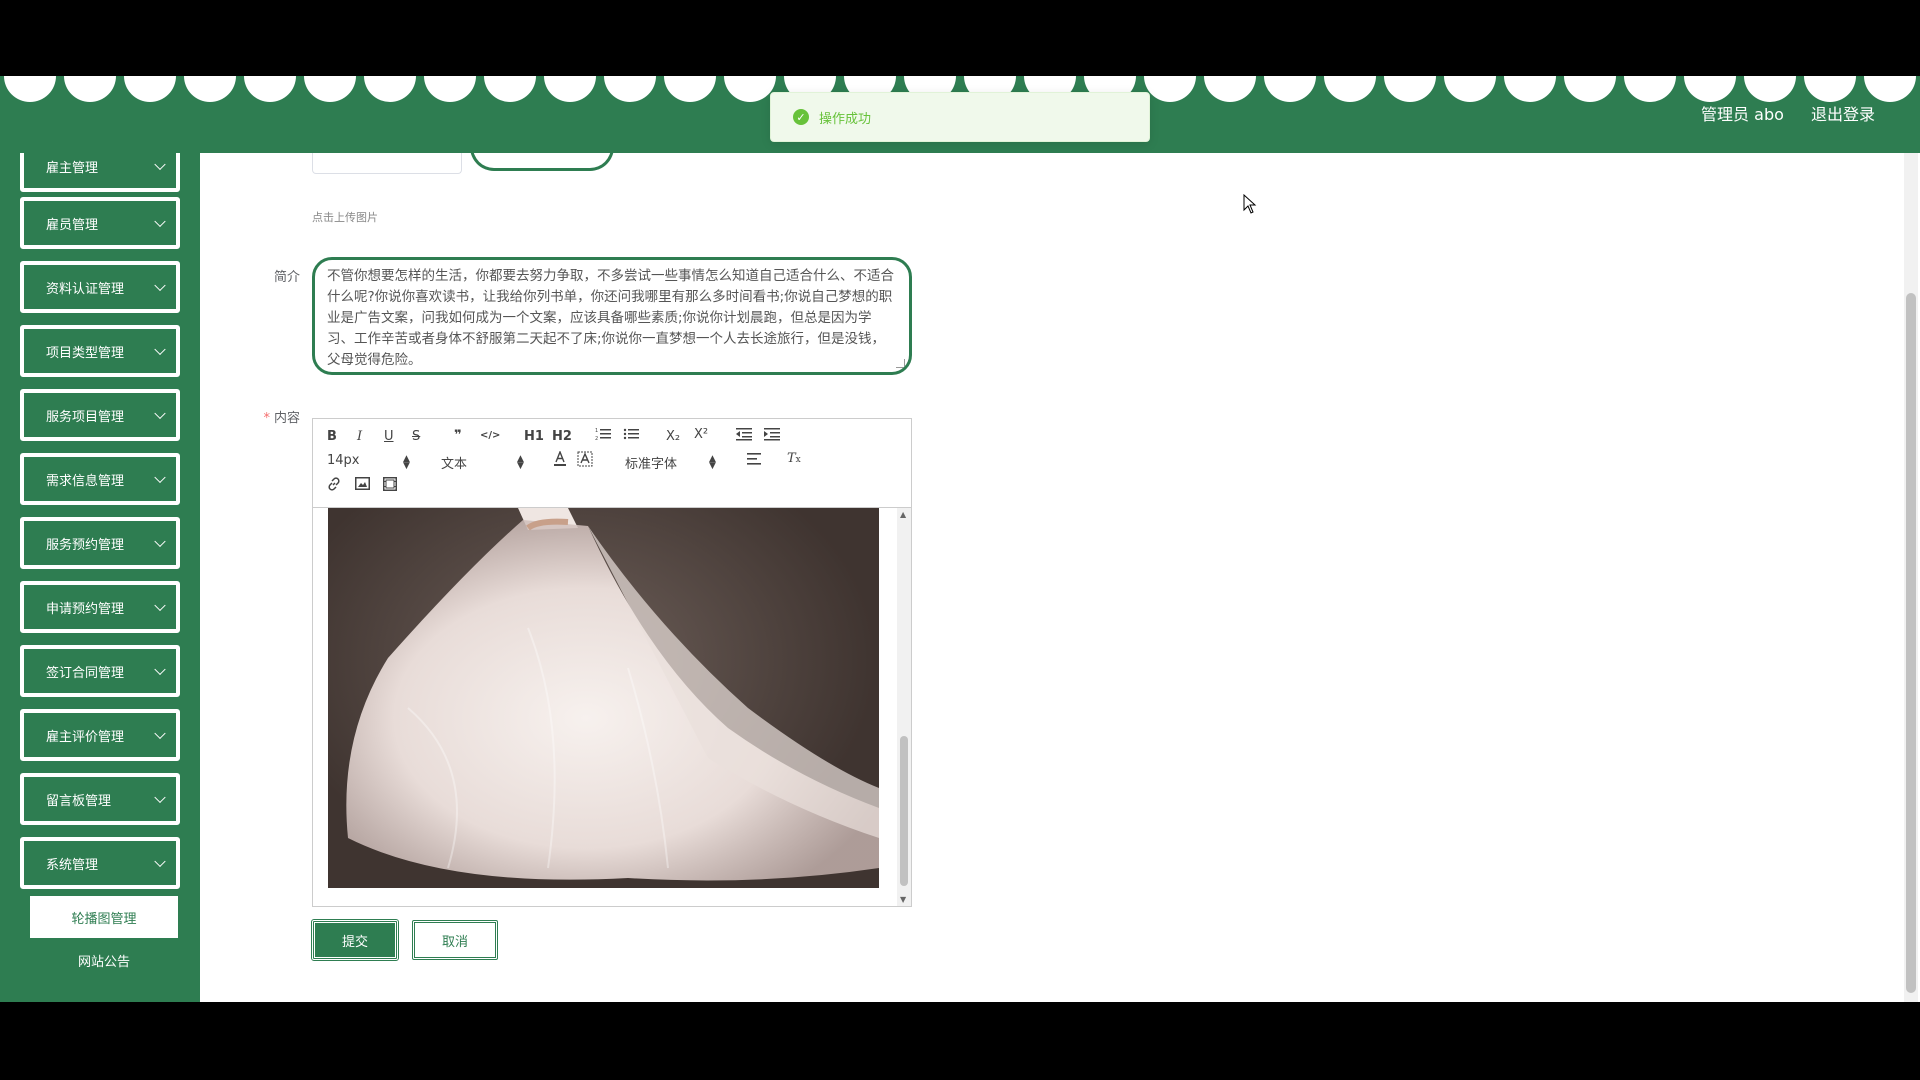 The height and width of the screenshot is (1080, 1920). What do you see at coordinates (1788, 113) in the screenshot?
I see `header-user-area: 管理员 abo 退出登录` at bounding box center [1788, 113].